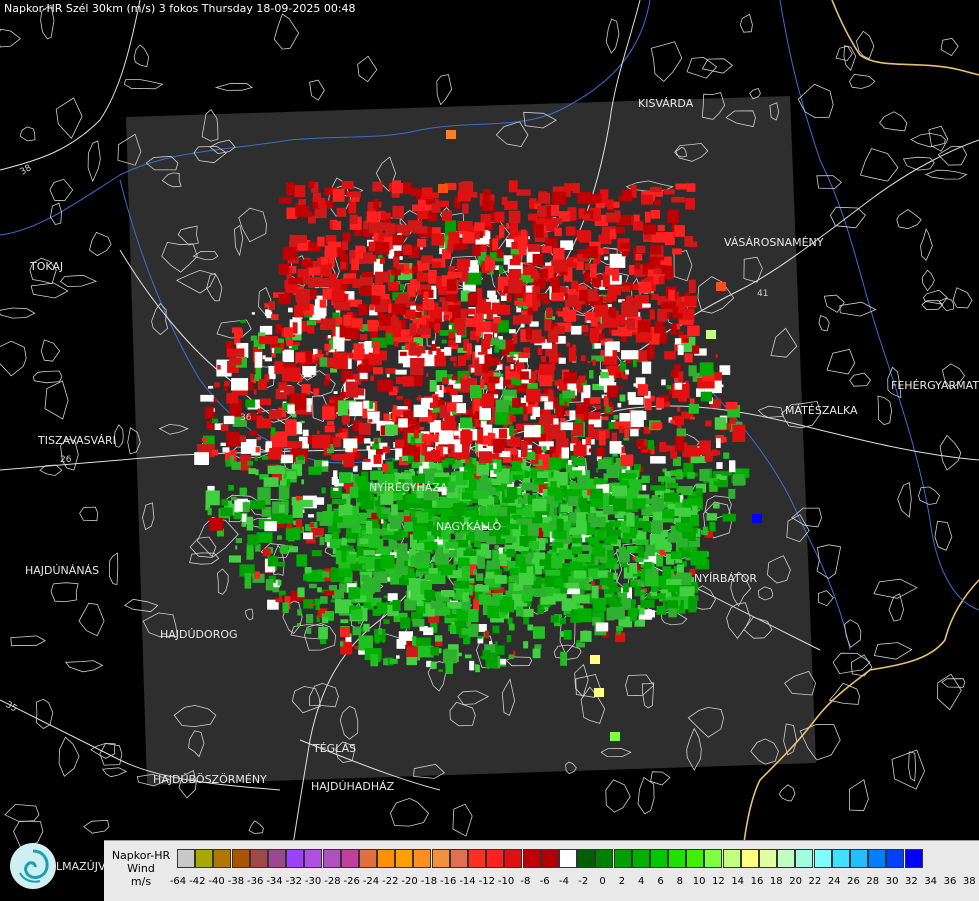  Describe the element at coordinates (178, 881) in the screenshot. I see `legend-tick-label: -64` at that location.